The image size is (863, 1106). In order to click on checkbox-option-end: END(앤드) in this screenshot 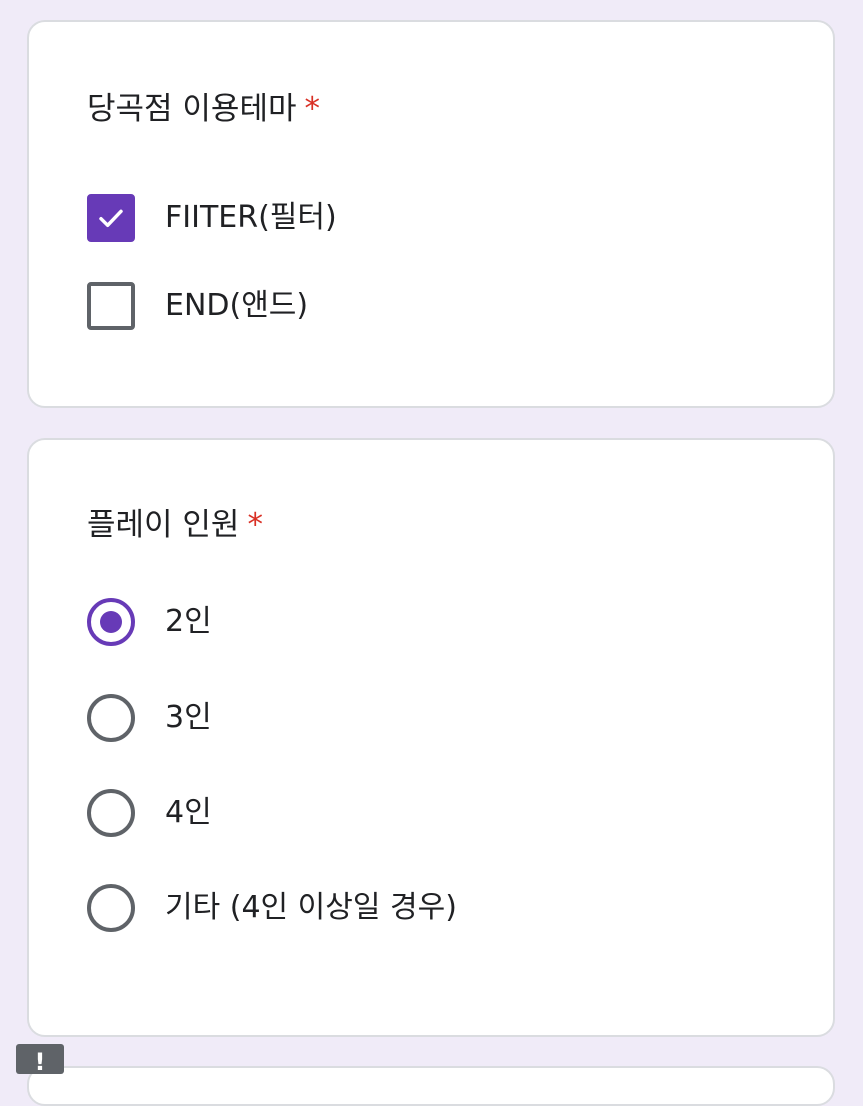, I will do `click(197, 306)`.